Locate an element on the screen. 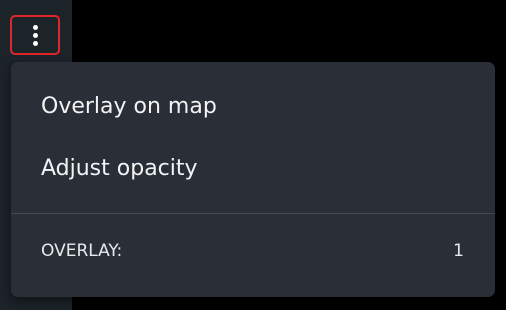 This screenshot has width=506, height=310. overlay-count: 1 is located at coordinates (458, 251).